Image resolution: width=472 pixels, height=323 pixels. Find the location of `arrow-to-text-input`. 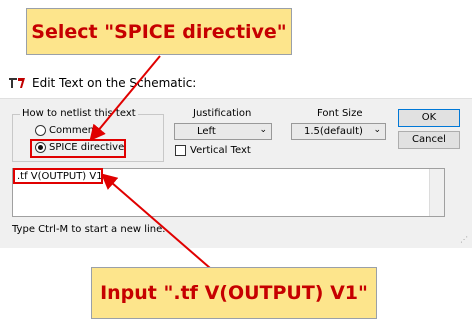

arrow-to-text-input is located at coordinates (155, 221).